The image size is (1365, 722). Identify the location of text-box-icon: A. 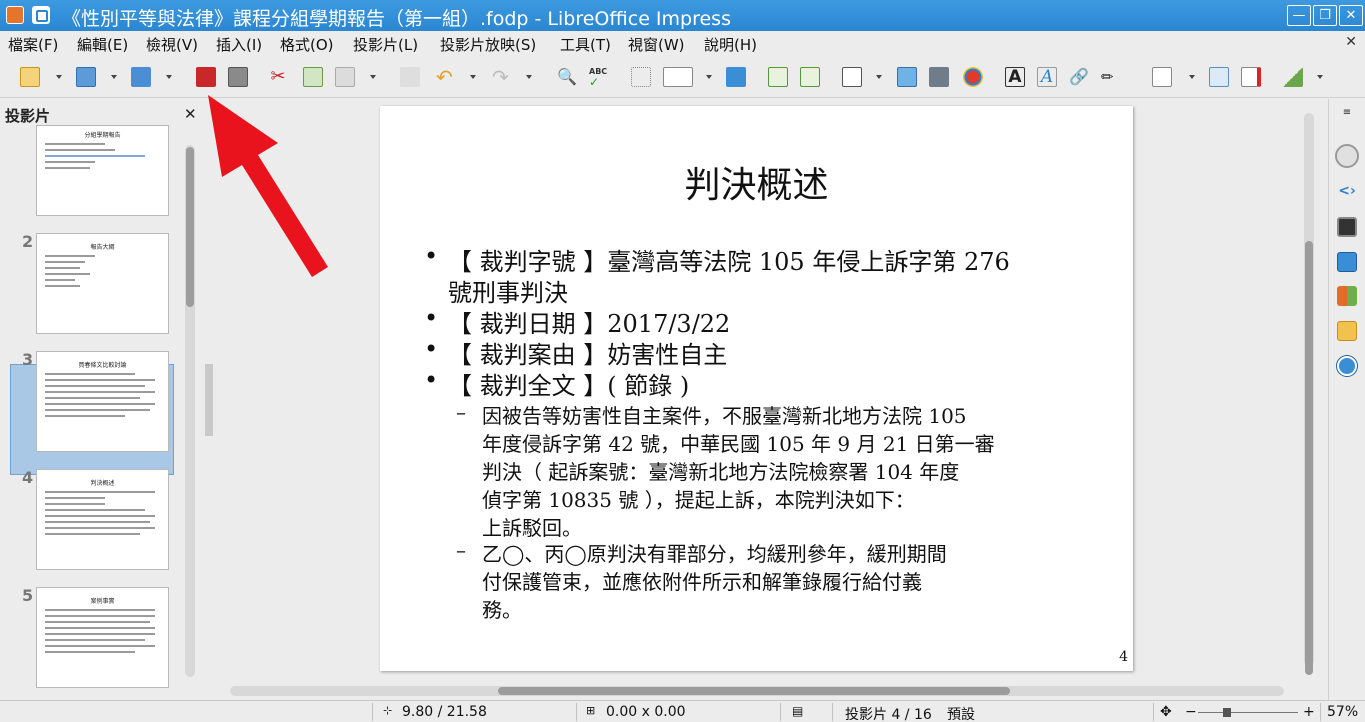
(1015, 77).